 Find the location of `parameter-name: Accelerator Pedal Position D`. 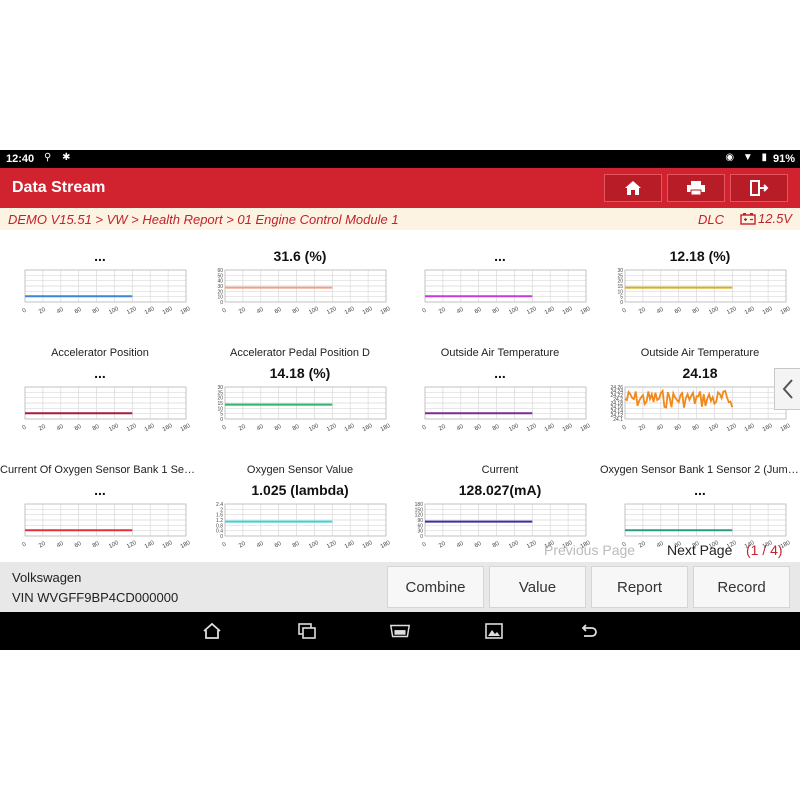

parameter-name: Accelerator Pedal Position D is located at coordinates (299, 353).